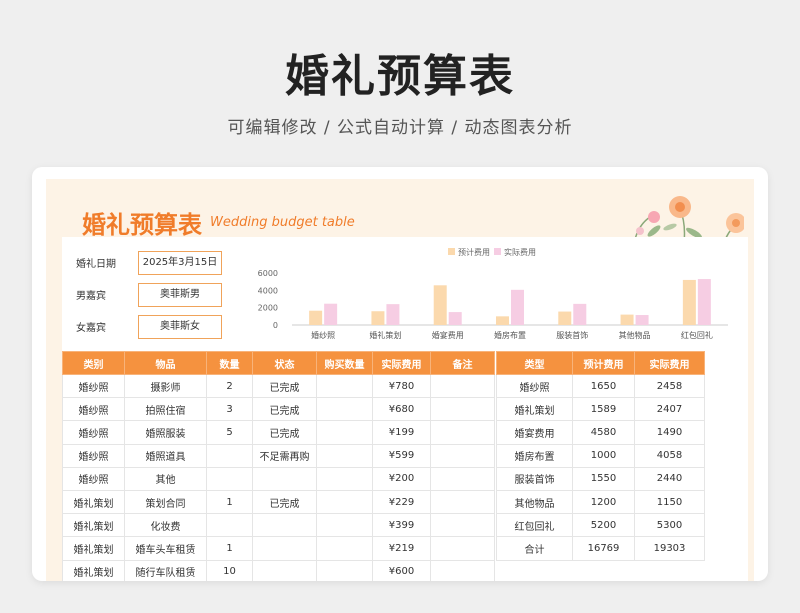  I want to click on main-header: 实际费用, so click(401, 363).